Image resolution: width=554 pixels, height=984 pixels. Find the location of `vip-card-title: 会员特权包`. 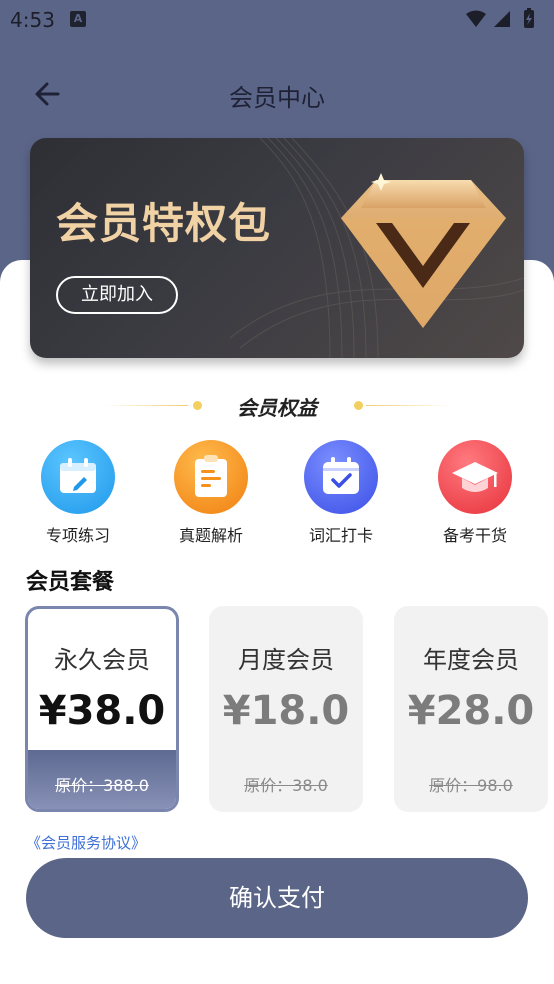

vip-card-title: 会员特权包 is located at coordinates (164, 223).